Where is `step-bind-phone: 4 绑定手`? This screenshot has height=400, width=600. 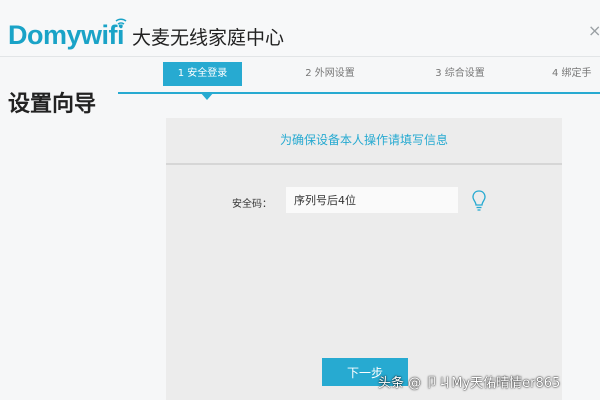 step-bind-phone: 4 绑定手 is located at coordinates (576, 74).